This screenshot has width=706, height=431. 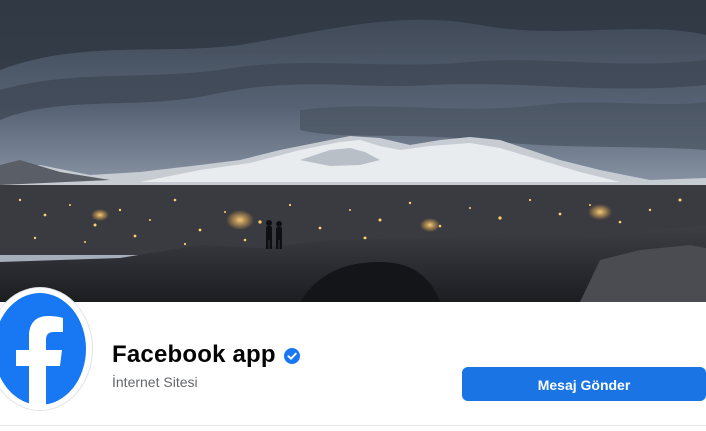 I want to click on send-message-button: Mesaj Gönder, so click(x=584, y=384).